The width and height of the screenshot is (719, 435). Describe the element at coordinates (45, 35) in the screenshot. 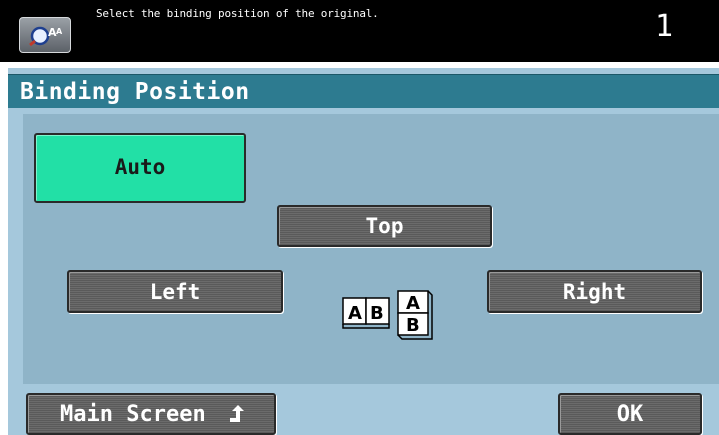

I see `magnifier-pen-icon: A A` at that location.